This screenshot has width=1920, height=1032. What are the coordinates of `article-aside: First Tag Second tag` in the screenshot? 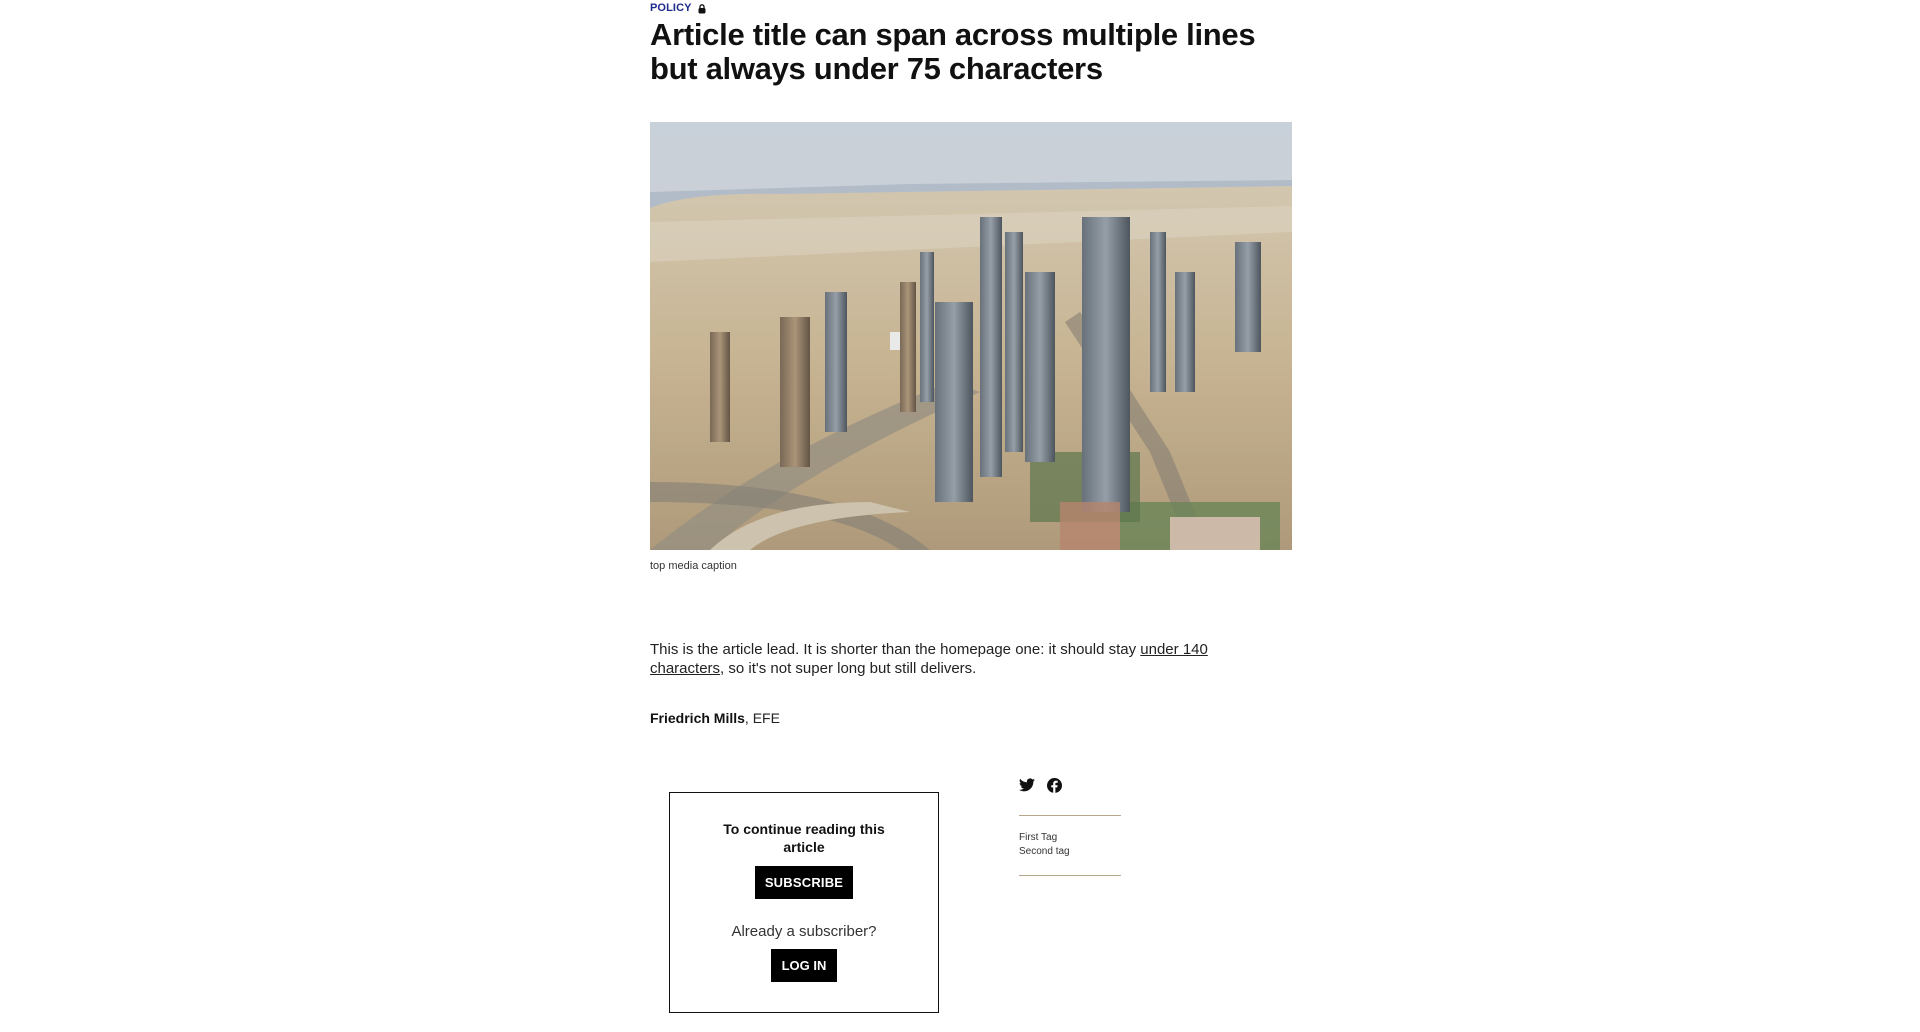 It's located at (1070, 825).